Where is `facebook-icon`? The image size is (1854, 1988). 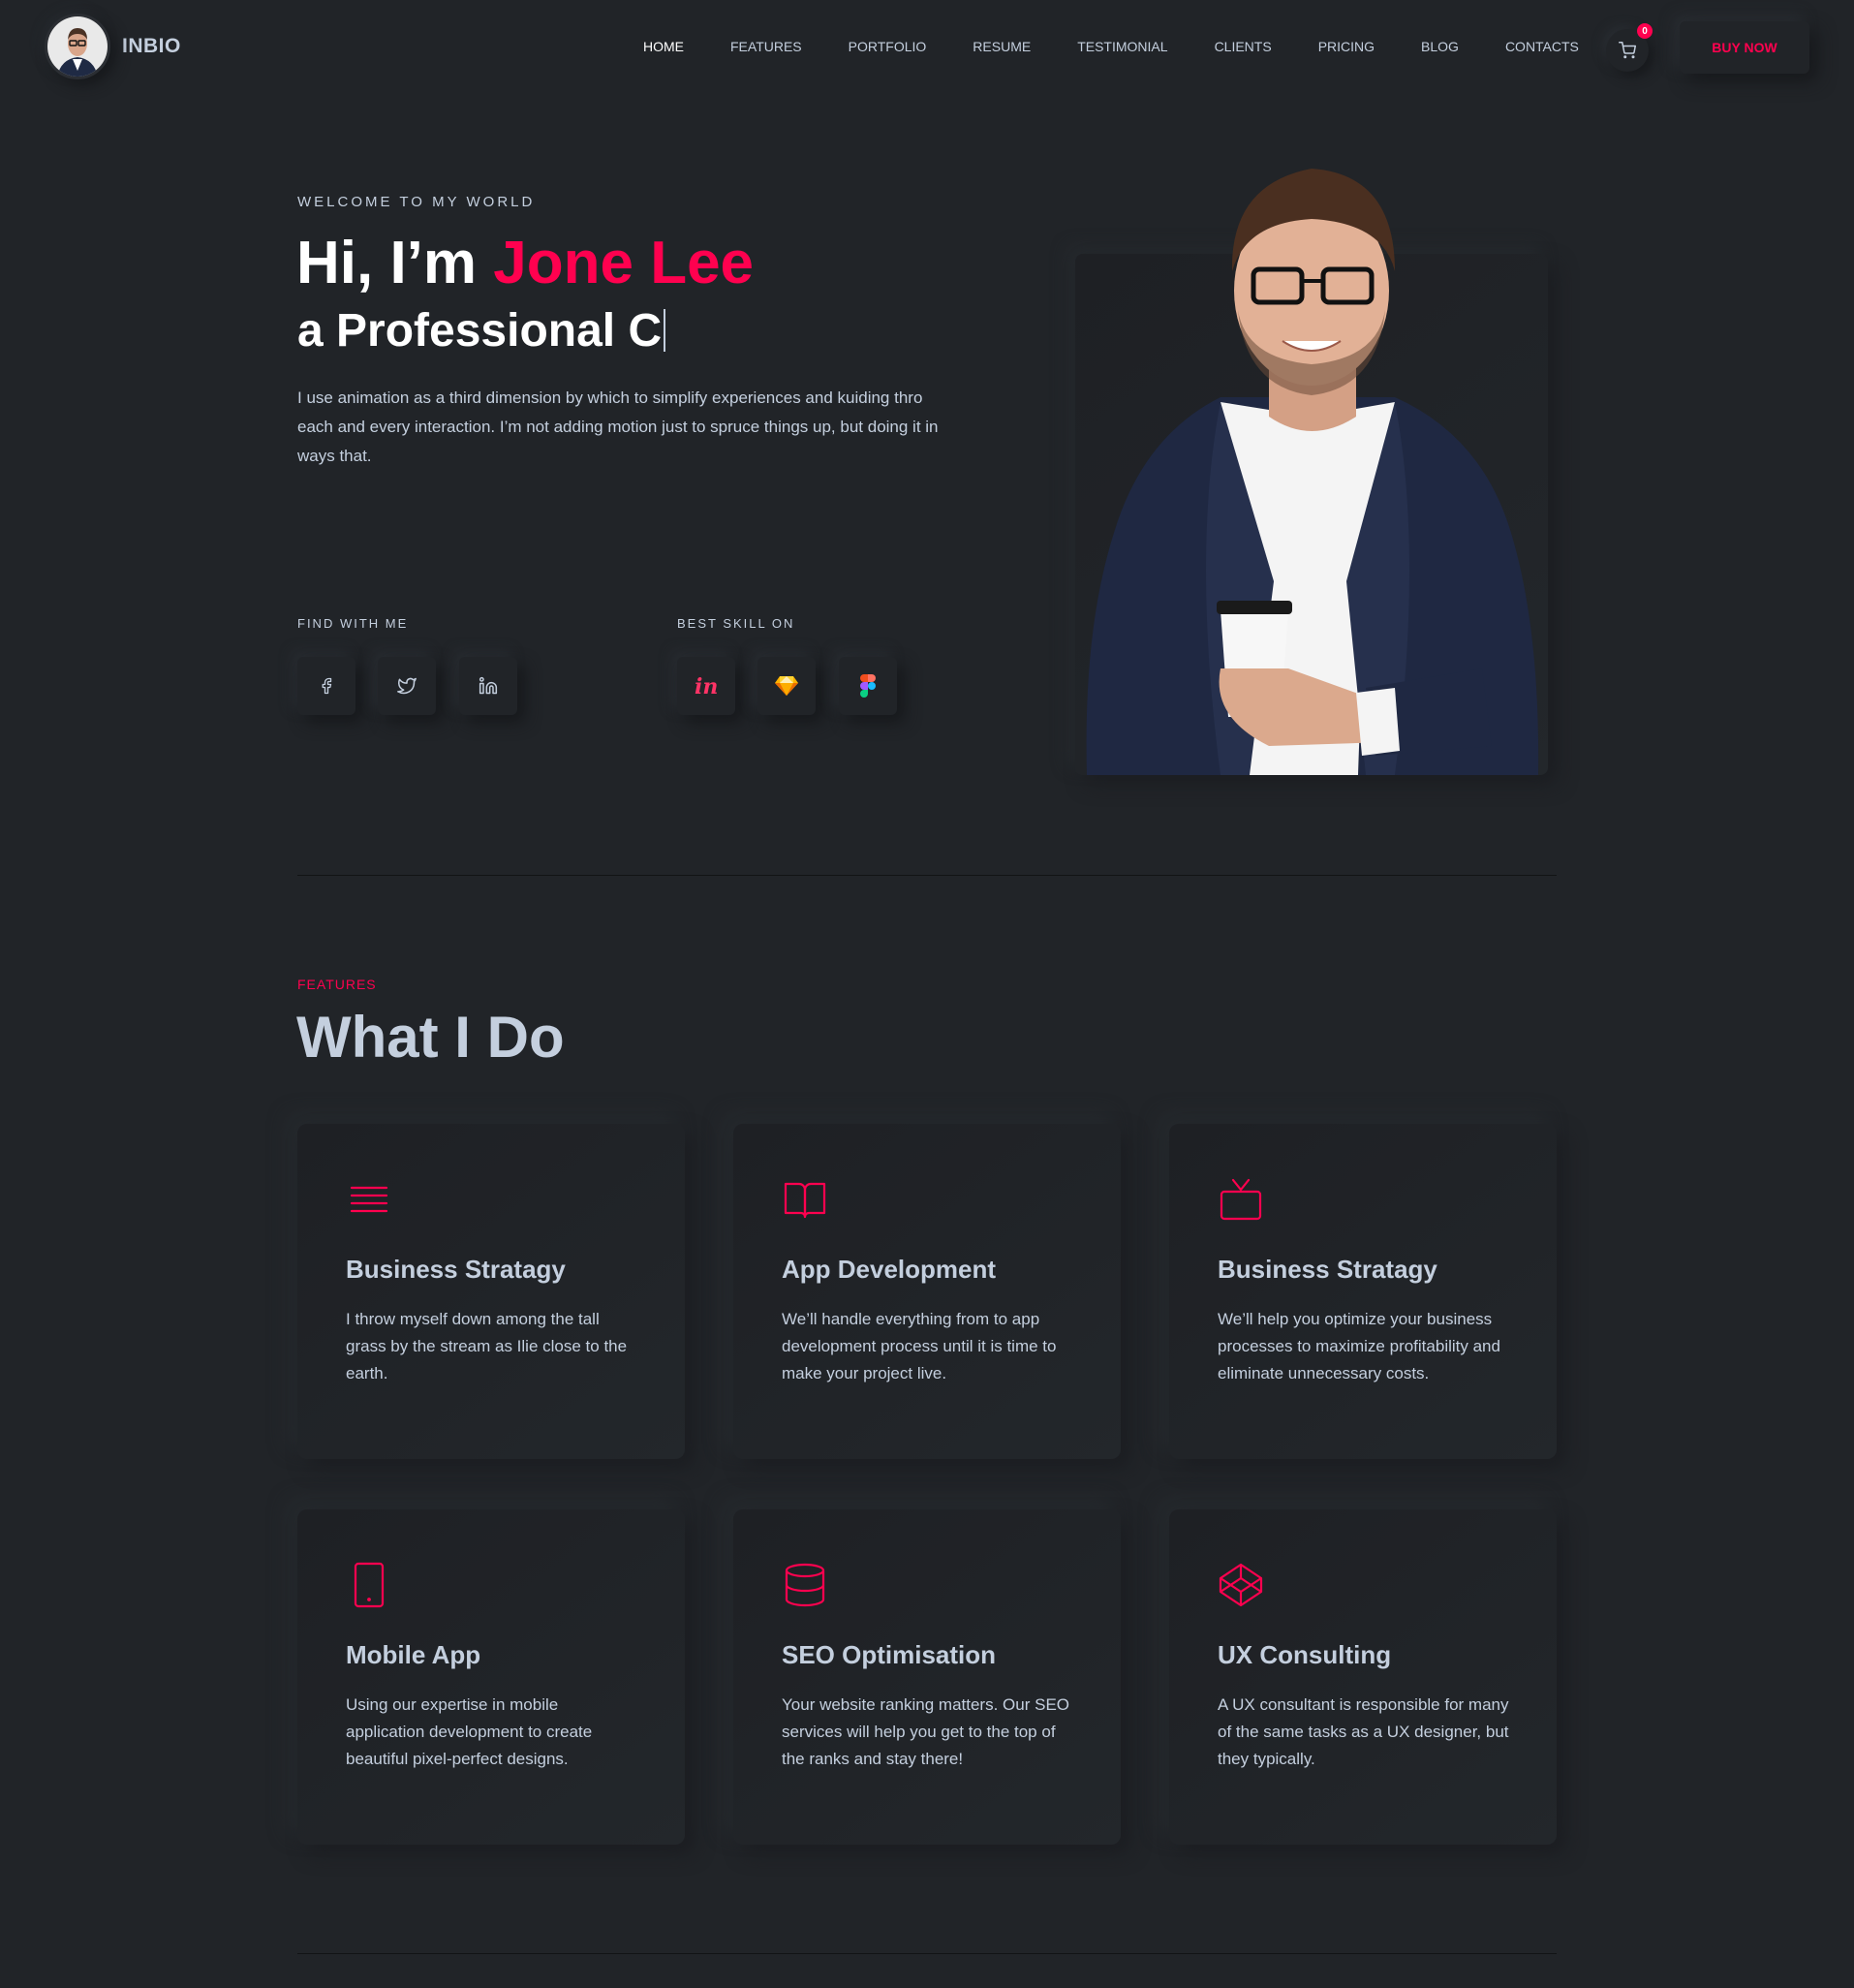
facebook-icon is located at coordinates (327, 686).